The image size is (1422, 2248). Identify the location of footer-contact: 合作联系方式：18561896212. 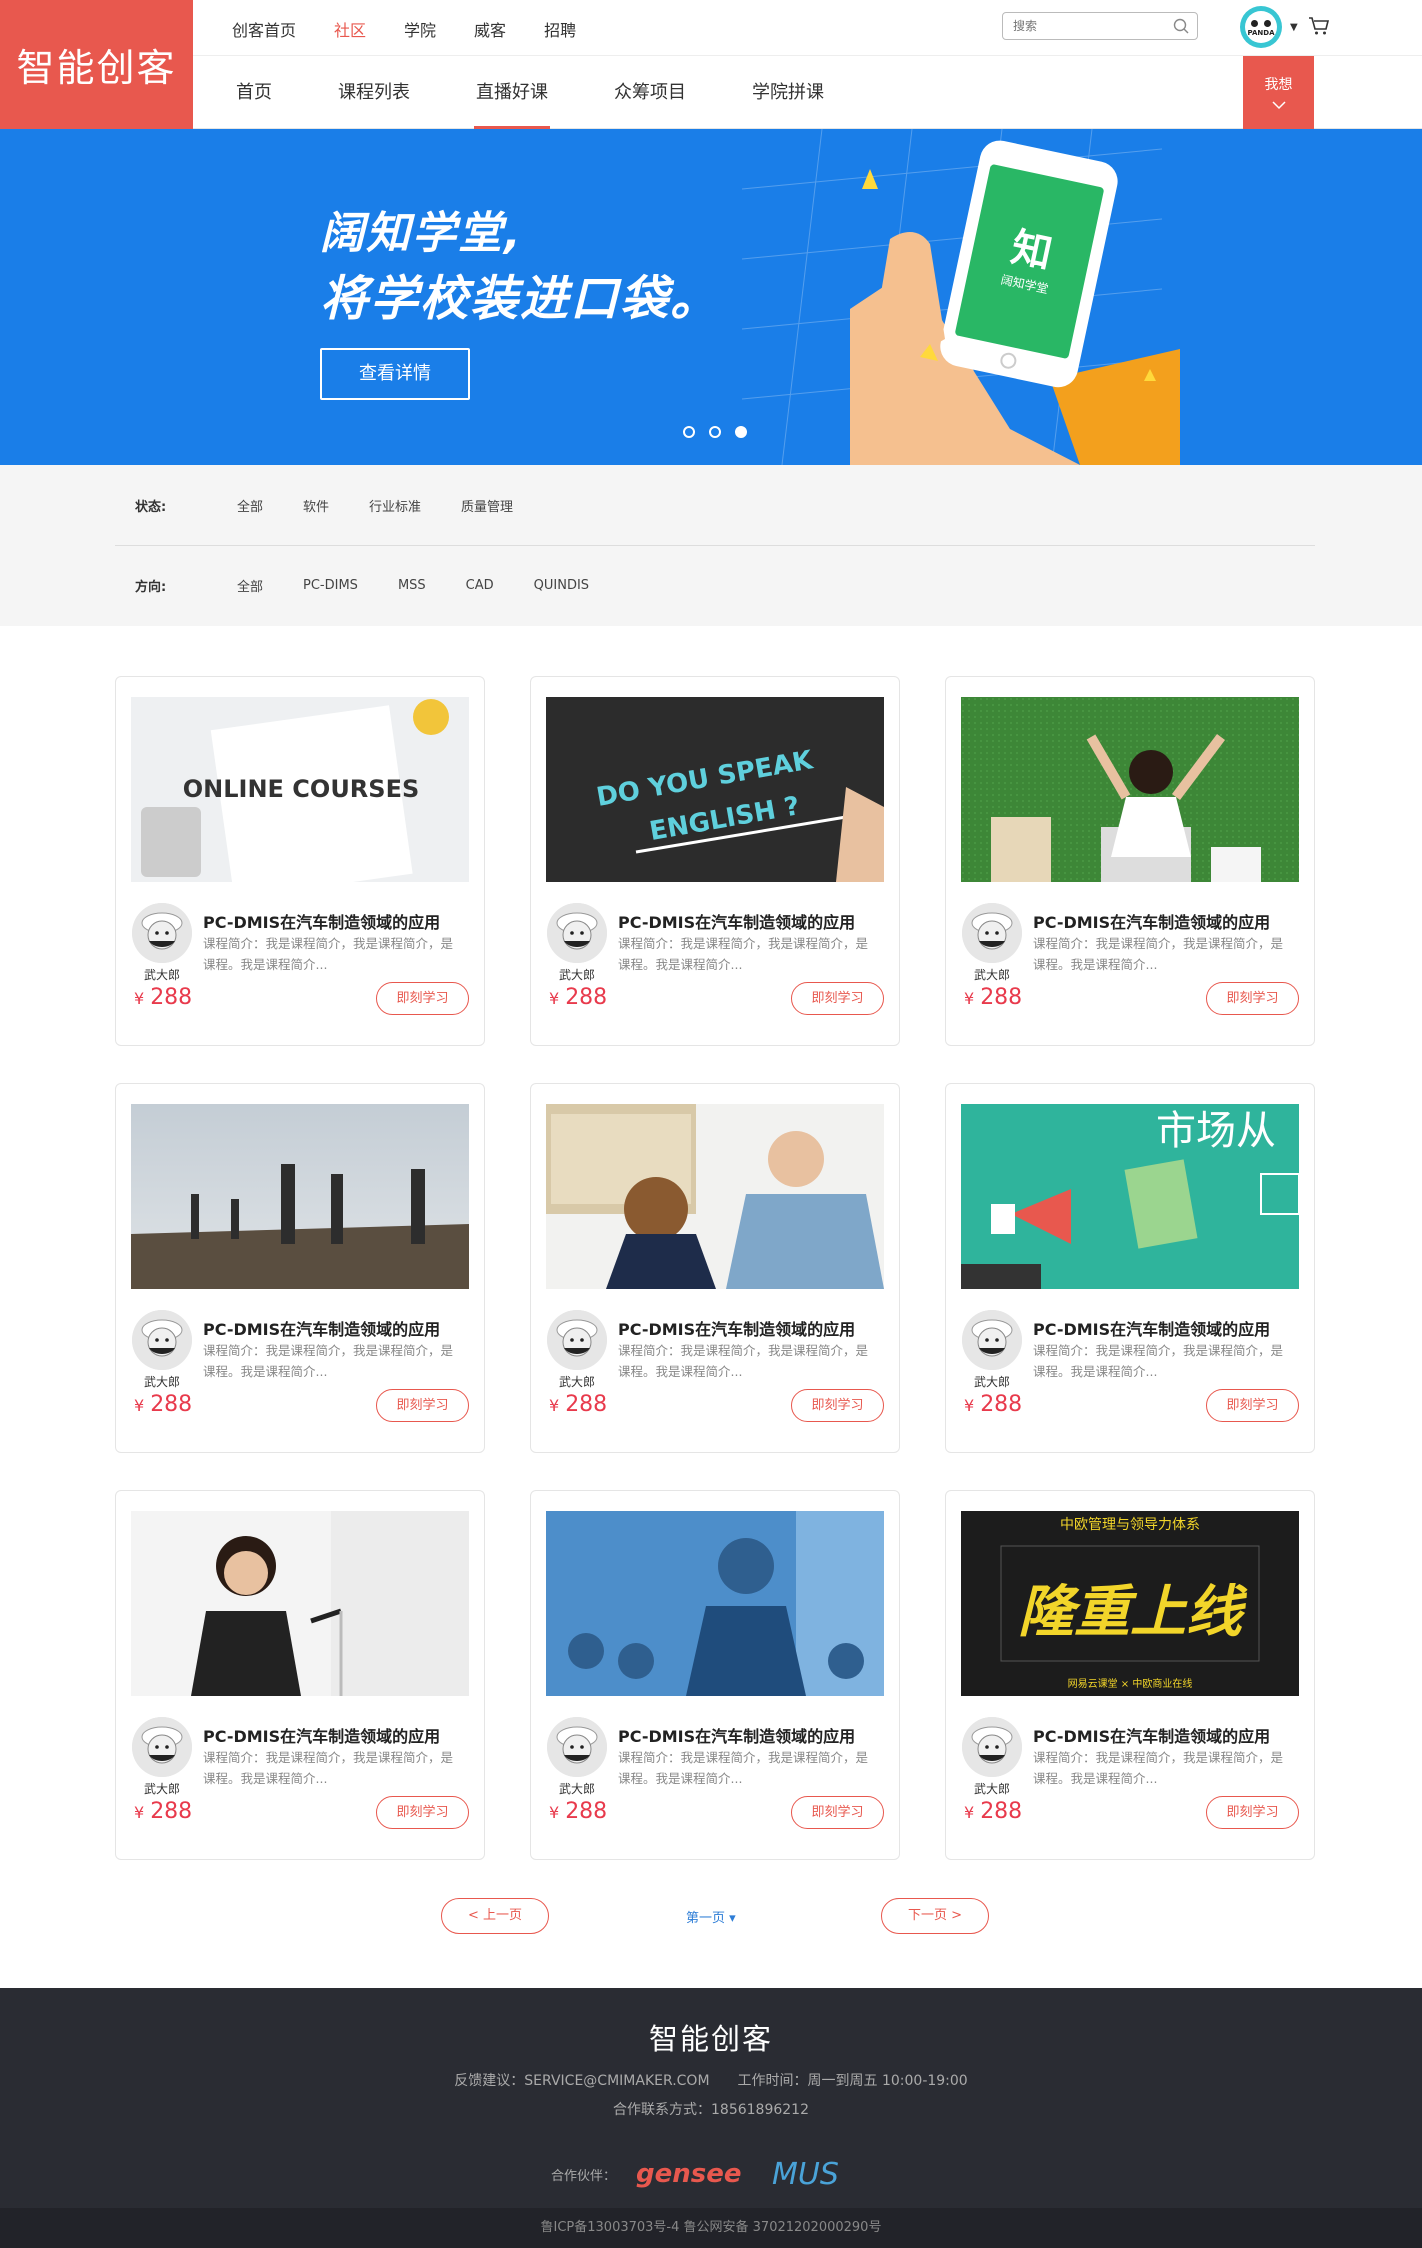
(711, 2110).